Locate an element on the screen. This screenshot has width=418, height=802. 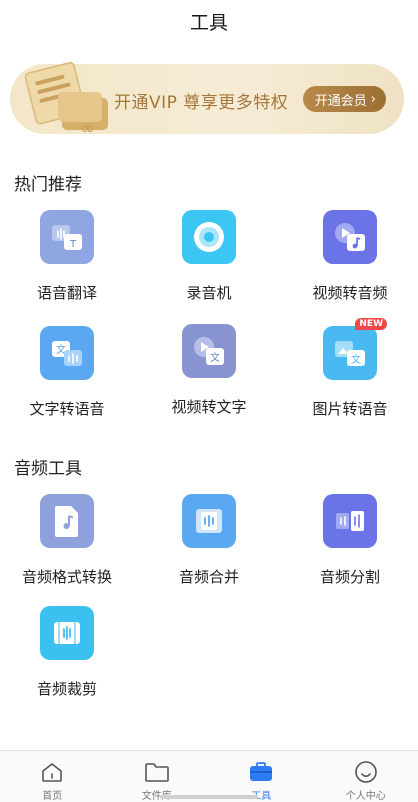
page-title: 工具 is located at coordinates (208, 22).